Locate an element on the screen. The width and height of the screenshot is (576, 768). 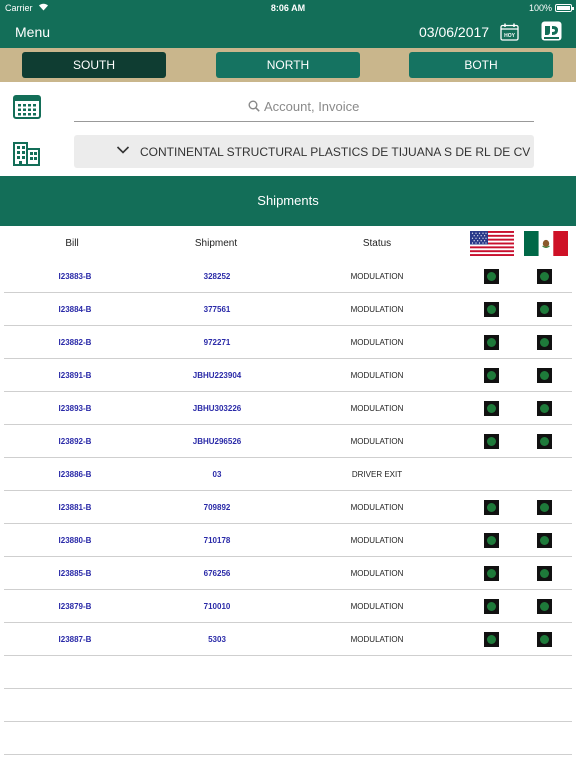
app-logo-icon is located at coordinates (551, 31).